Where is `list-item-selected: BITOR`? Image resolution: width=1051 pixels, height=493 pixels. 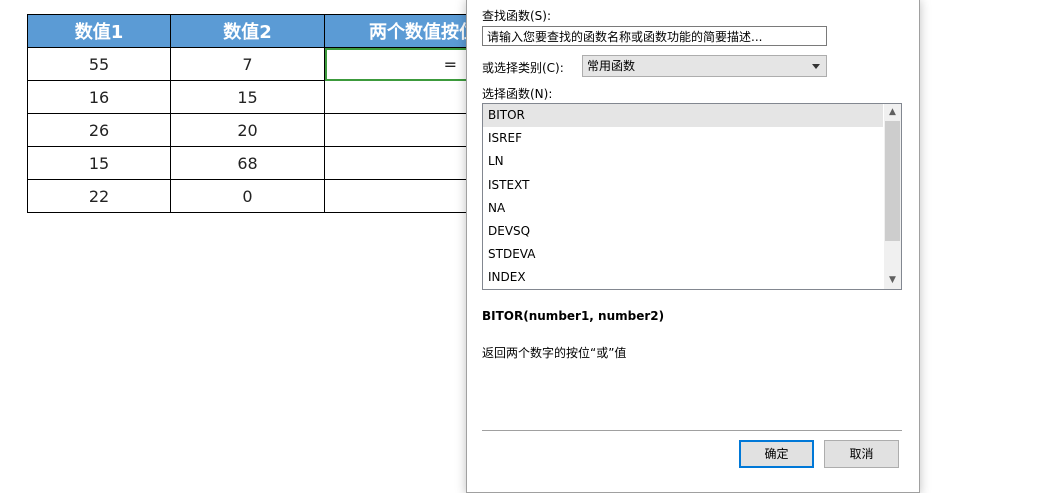
list-item-selected: BITOR is located at coordinates (683, 116).